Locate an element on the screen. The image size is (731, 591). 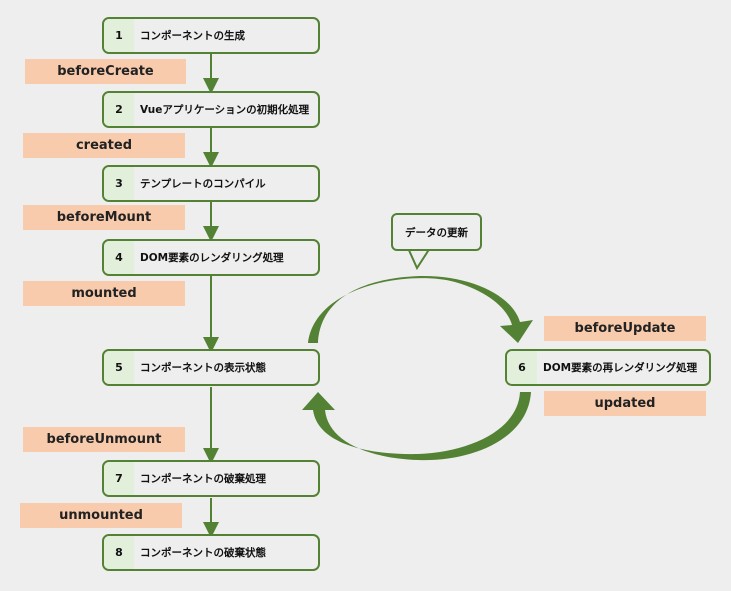
step-number: 5 is located at coordinates (119, 367).